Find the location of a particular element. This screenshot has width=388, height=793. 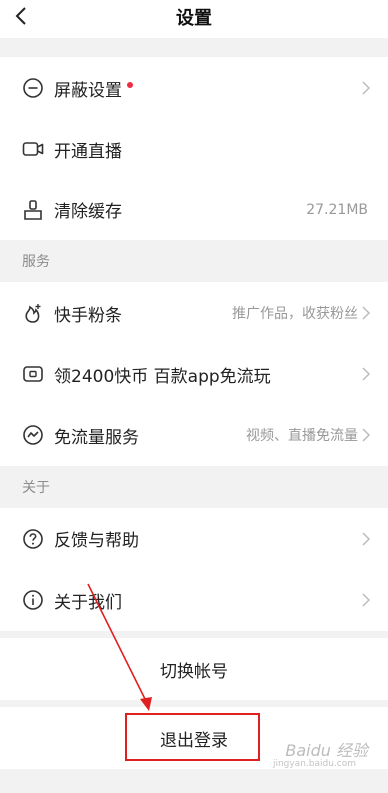

watermark-url: jingyan.baidu.com is located at coordinates (314, 764).